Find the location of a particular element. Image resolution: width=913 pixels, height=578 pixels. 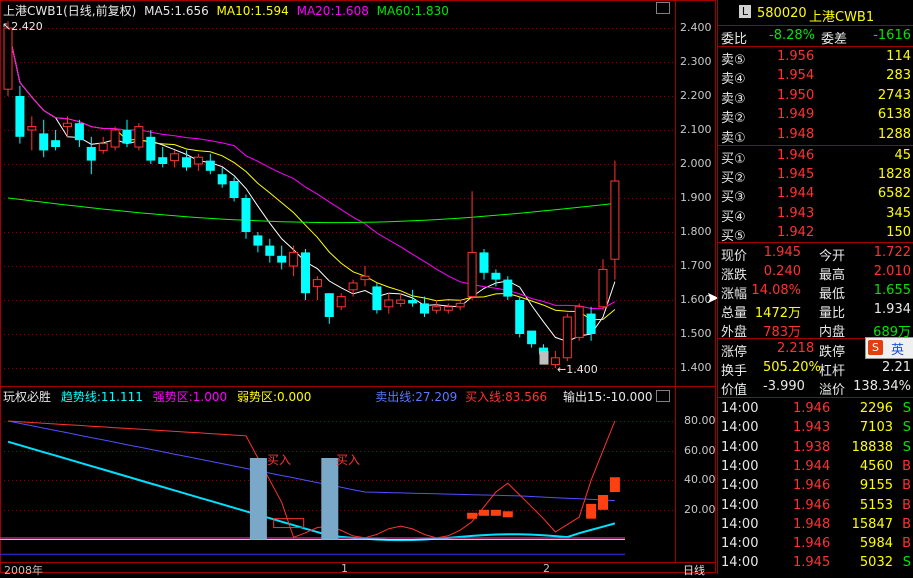

ime-mode: 英 is located at coordinates (897, 348).